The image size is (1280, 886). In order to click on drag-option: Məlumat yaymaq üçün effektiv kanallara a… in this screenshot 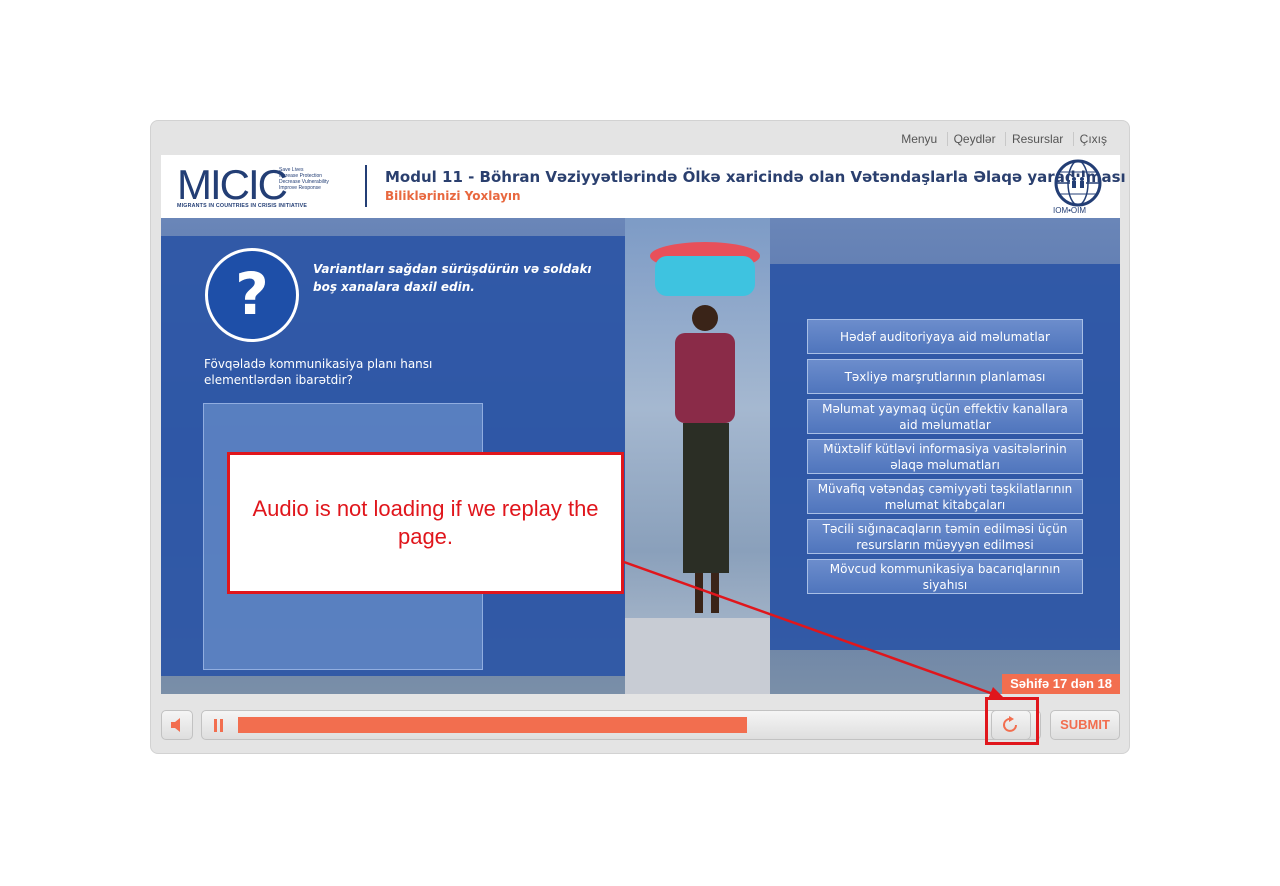, I will do `click(945, 416)`.